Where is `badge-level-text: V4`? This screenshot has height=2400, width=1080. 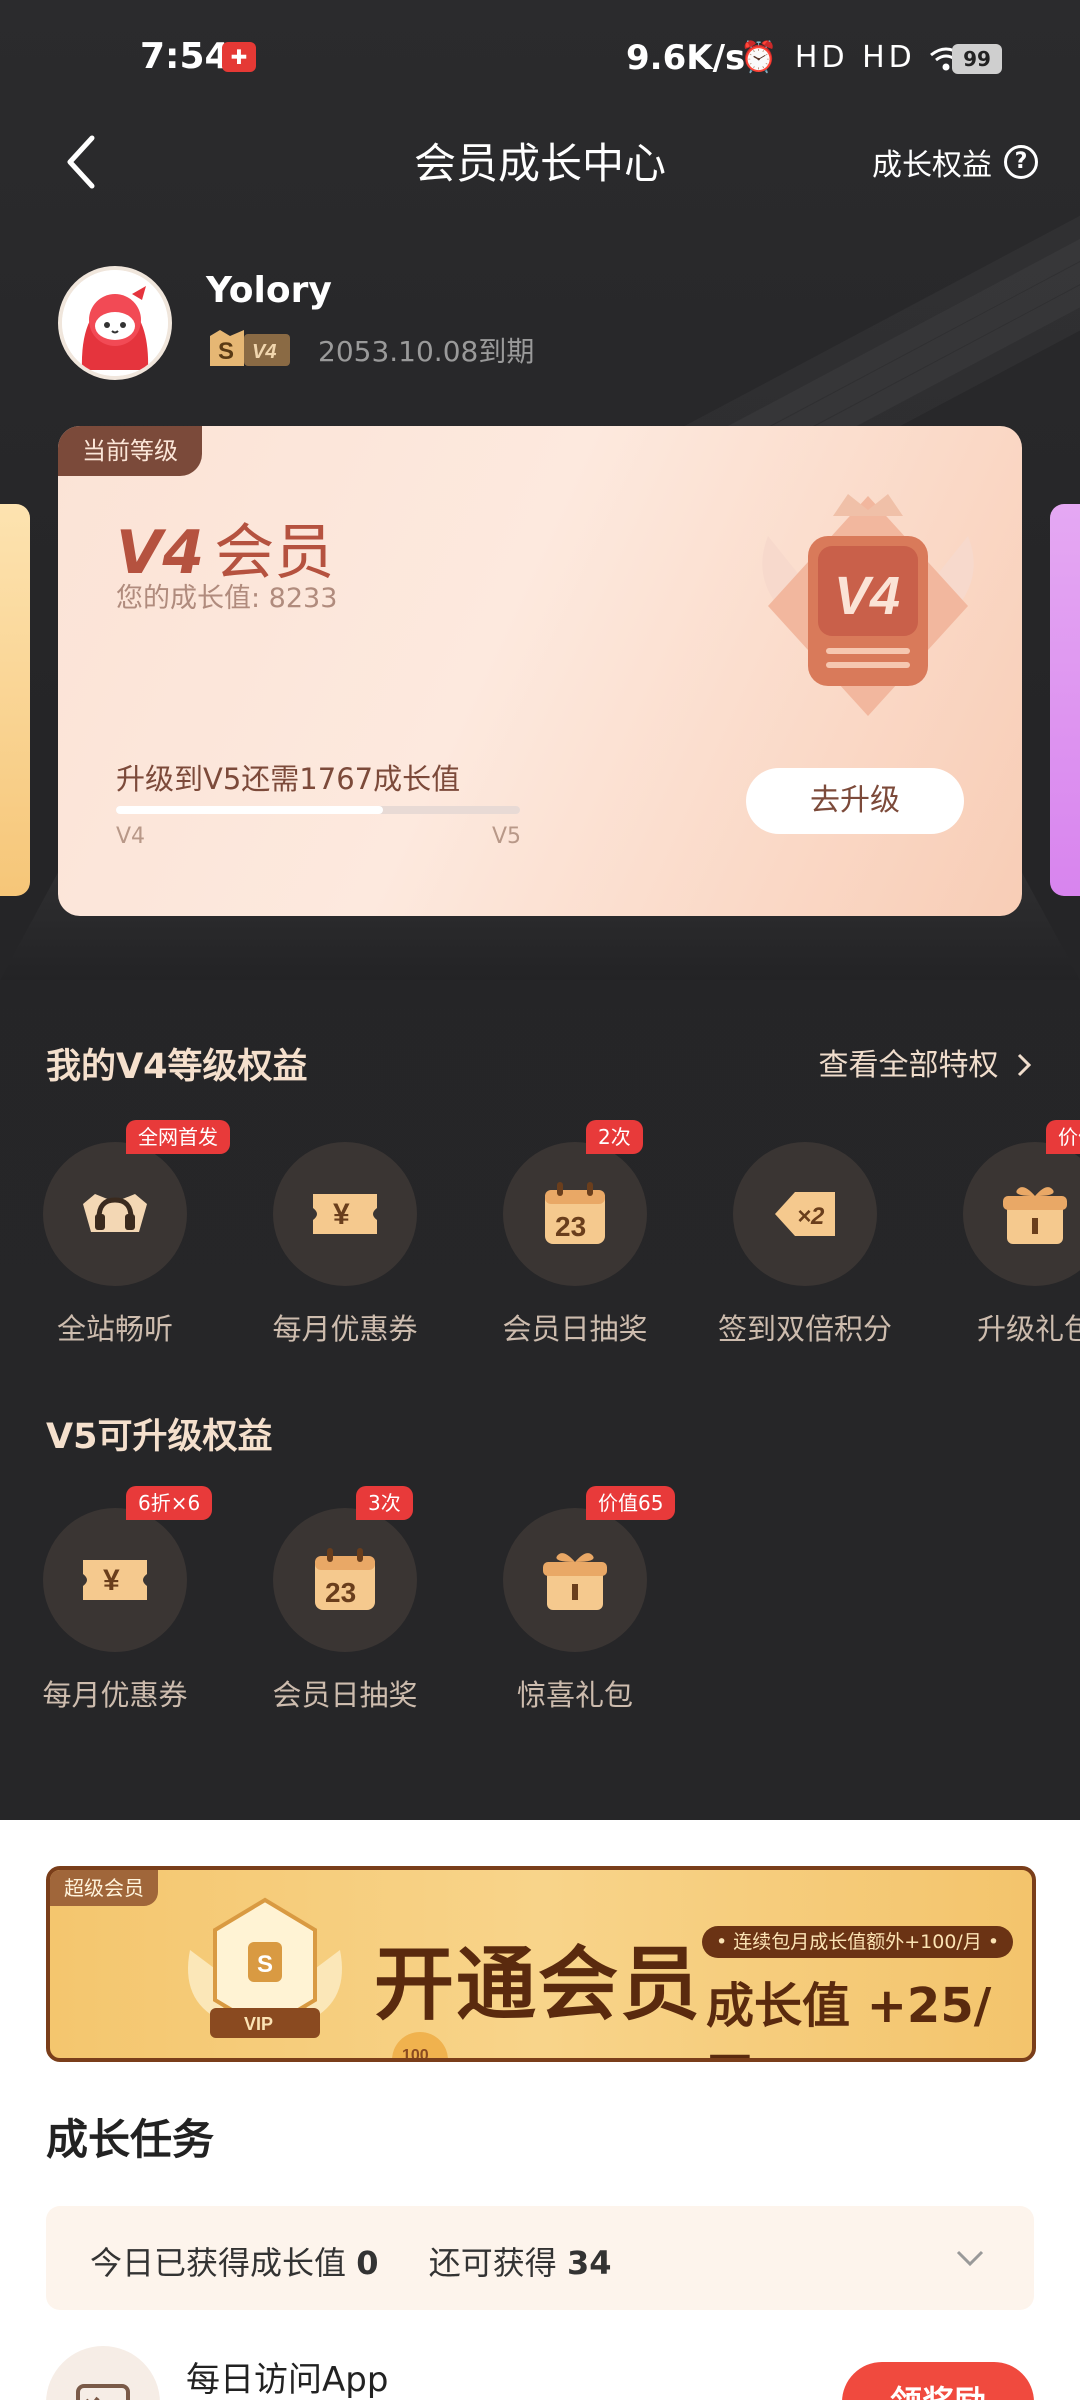
badge-level-text: V4 is located at coordinates (264, 352).